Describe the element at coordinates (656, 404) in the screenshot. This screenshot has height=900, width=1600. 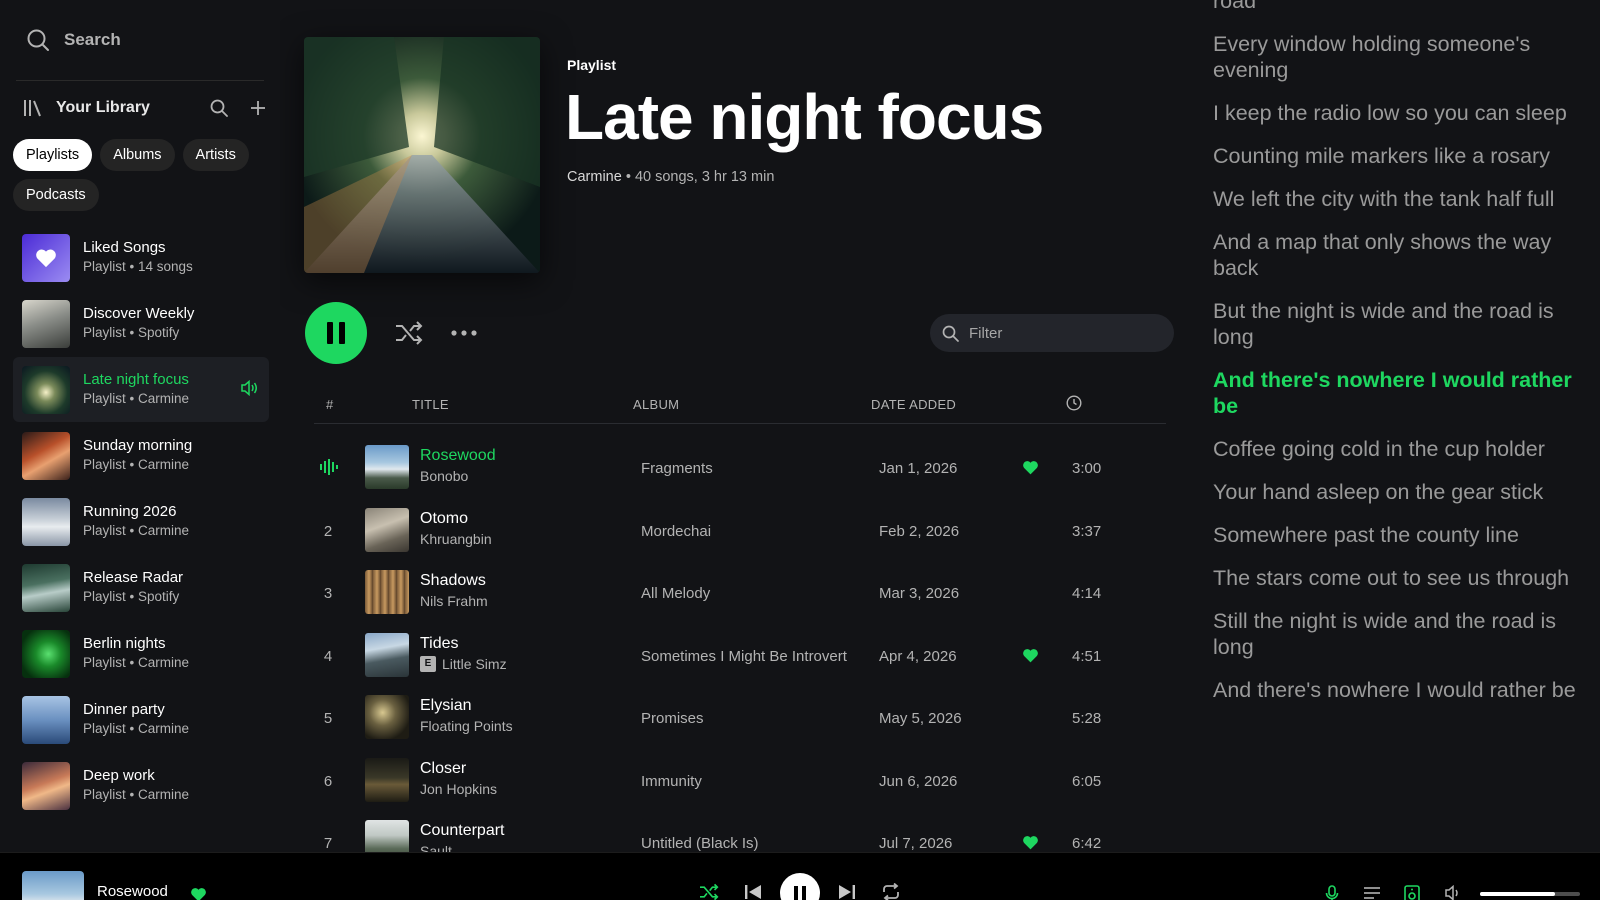
I see `col-album: ALBUM` at that location.